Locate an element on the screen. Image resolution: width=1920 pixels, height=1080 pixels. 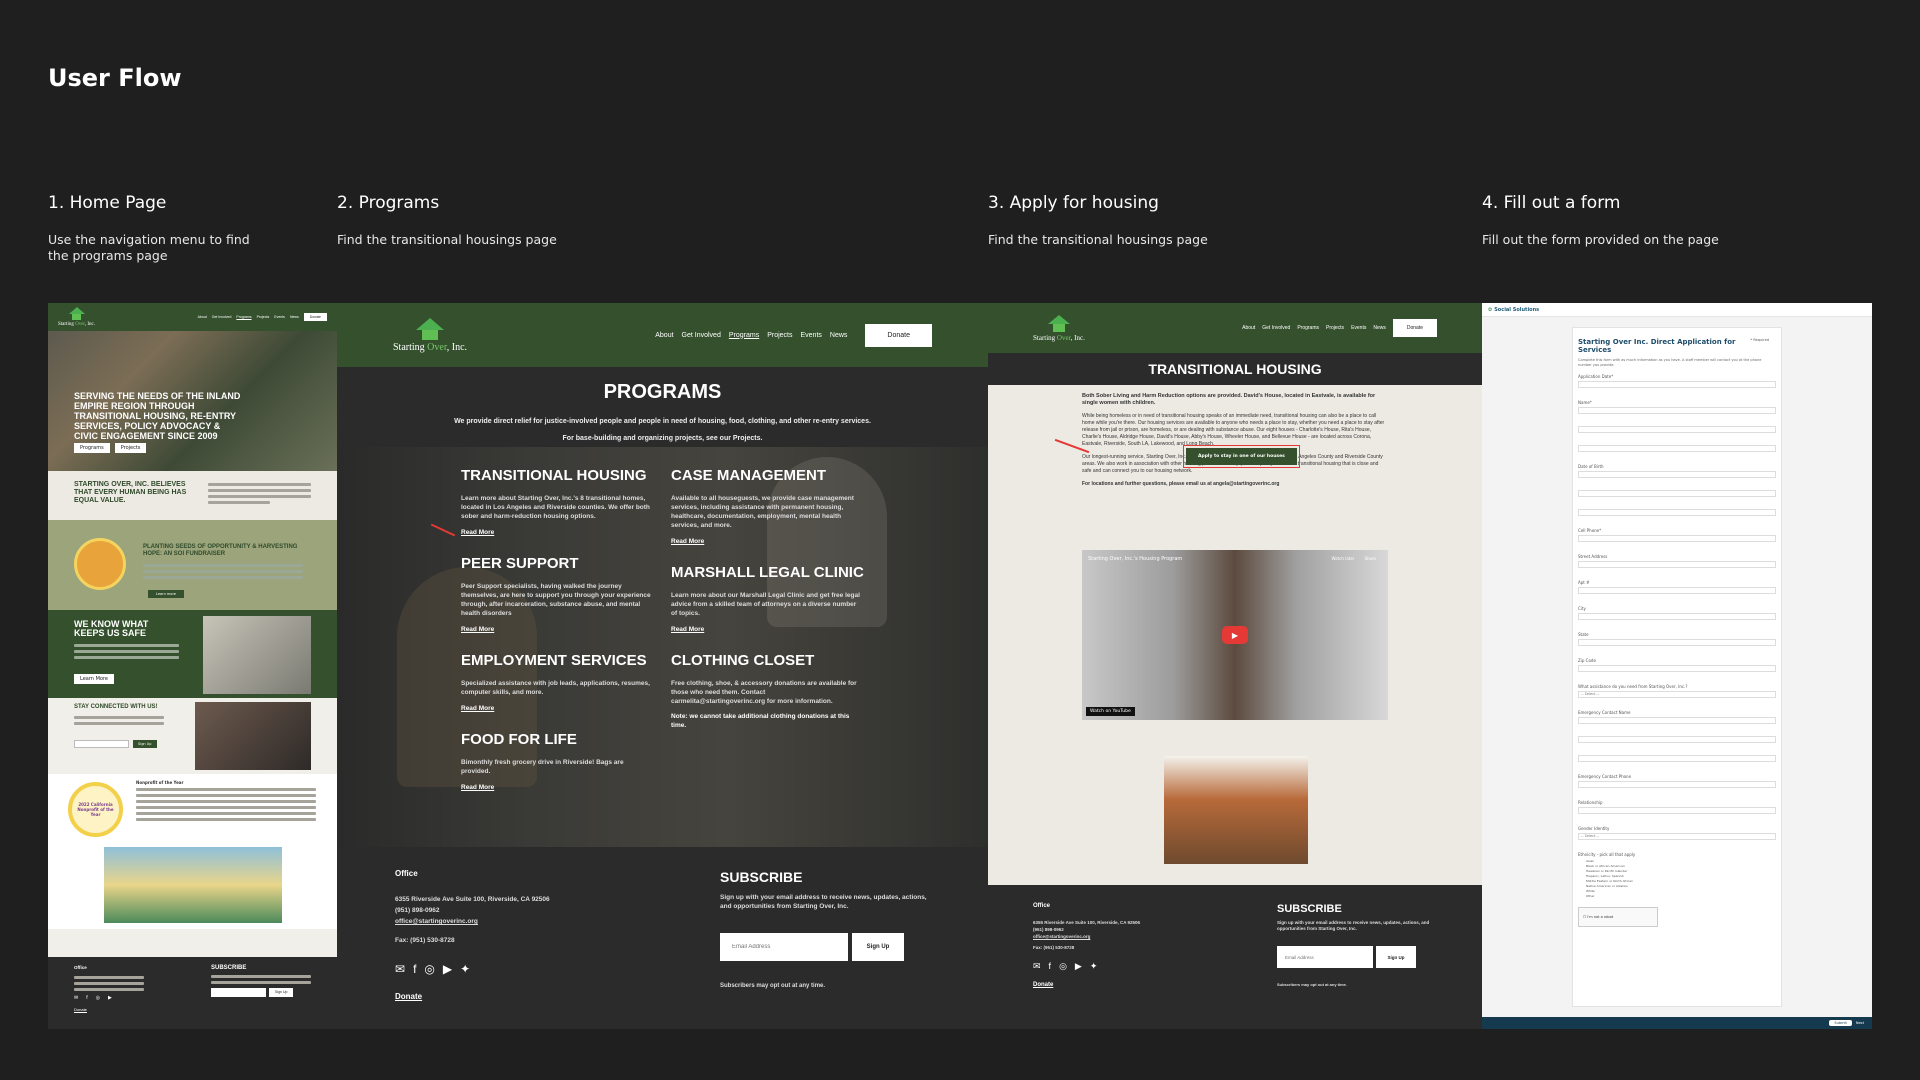
application-date-input is located at coordinates (1677, 384).